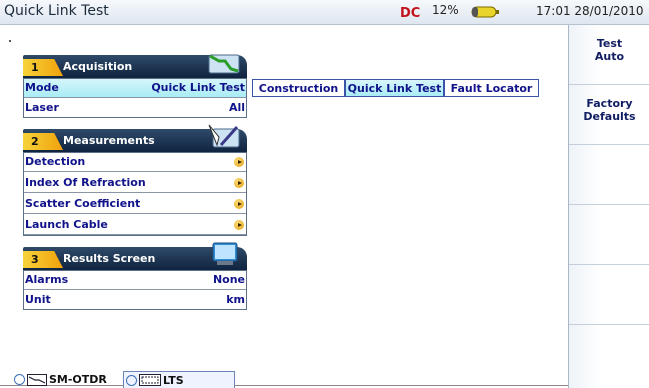  What do you see at coordinates (225, 253) in the screenshot?
I see `monitor-icon` at bounding box center [225, 253].